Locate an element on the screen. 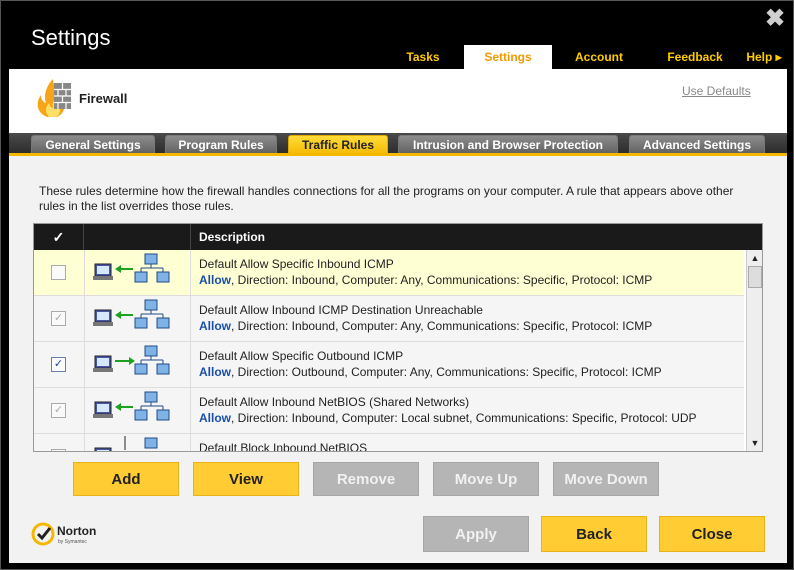 The image size is (794, 570). block-rule-icon is located at coordinates (126, 443).